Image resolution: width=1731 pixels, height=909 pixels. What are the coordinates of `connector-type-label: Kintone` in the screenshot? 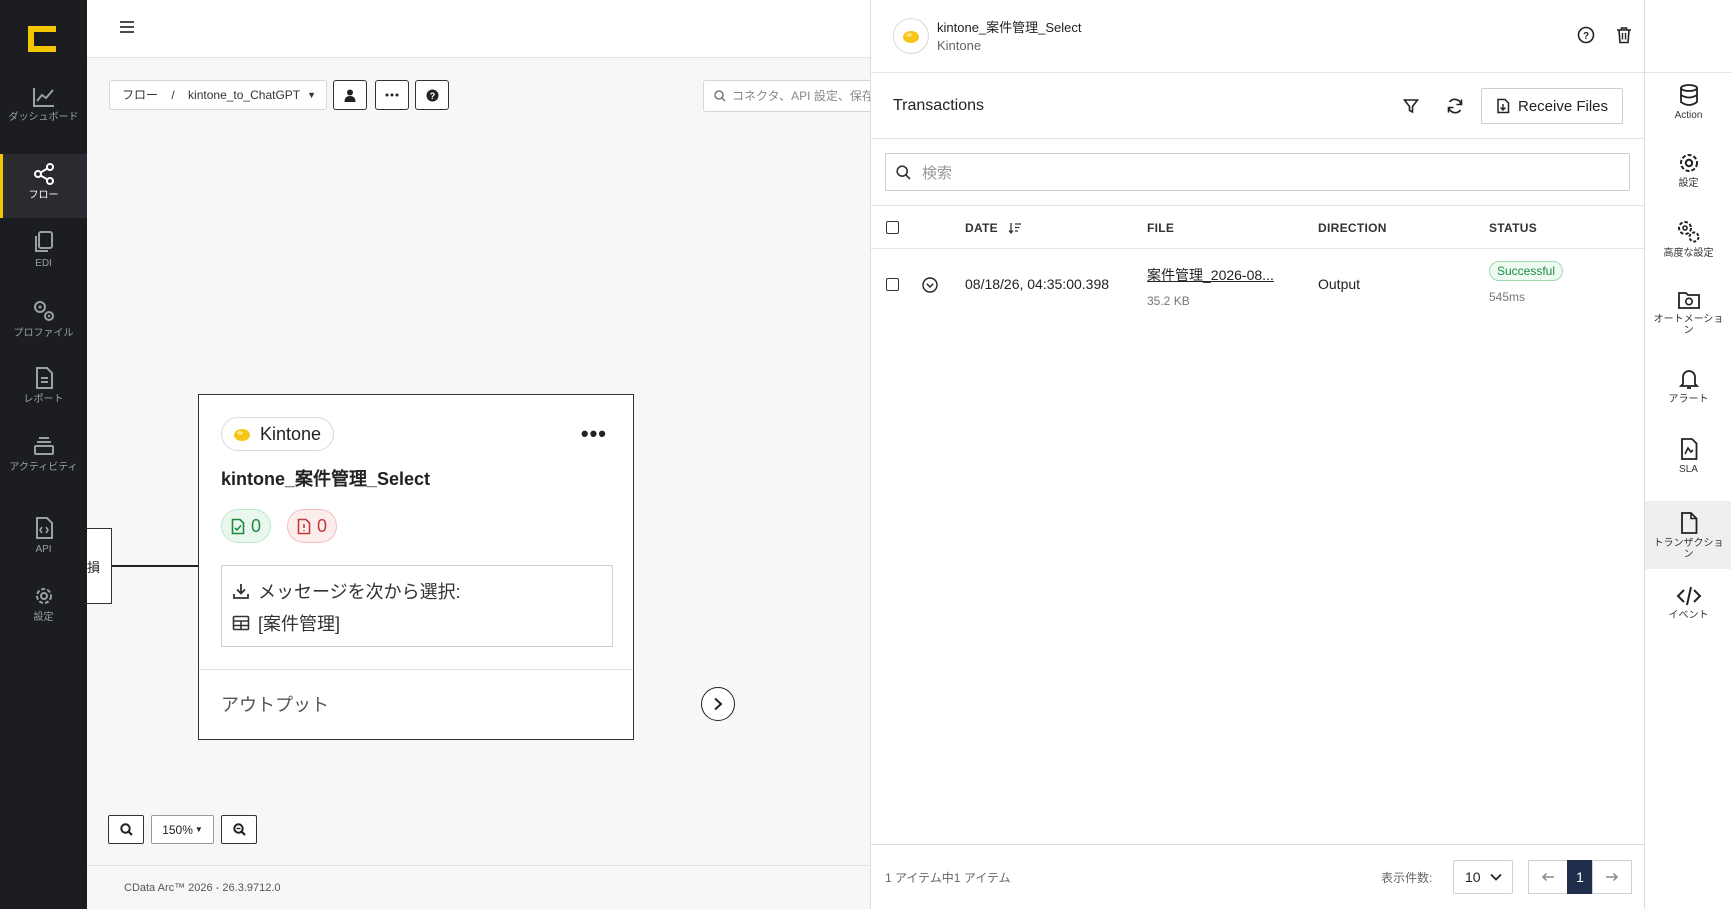 It's located at (291, 433).